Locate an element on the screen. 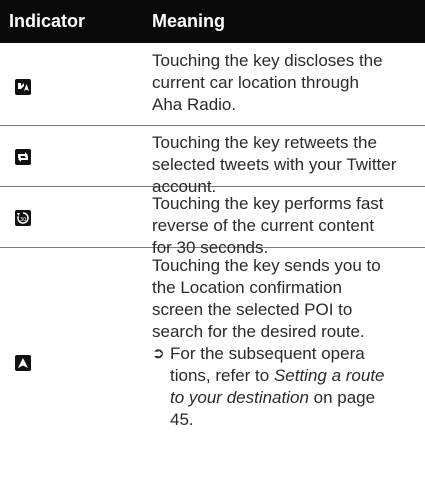 Image resolution: width=425 pixels, height=481 pixels. cross-reference-link: Setting a route is located at coordinates (329, 375).